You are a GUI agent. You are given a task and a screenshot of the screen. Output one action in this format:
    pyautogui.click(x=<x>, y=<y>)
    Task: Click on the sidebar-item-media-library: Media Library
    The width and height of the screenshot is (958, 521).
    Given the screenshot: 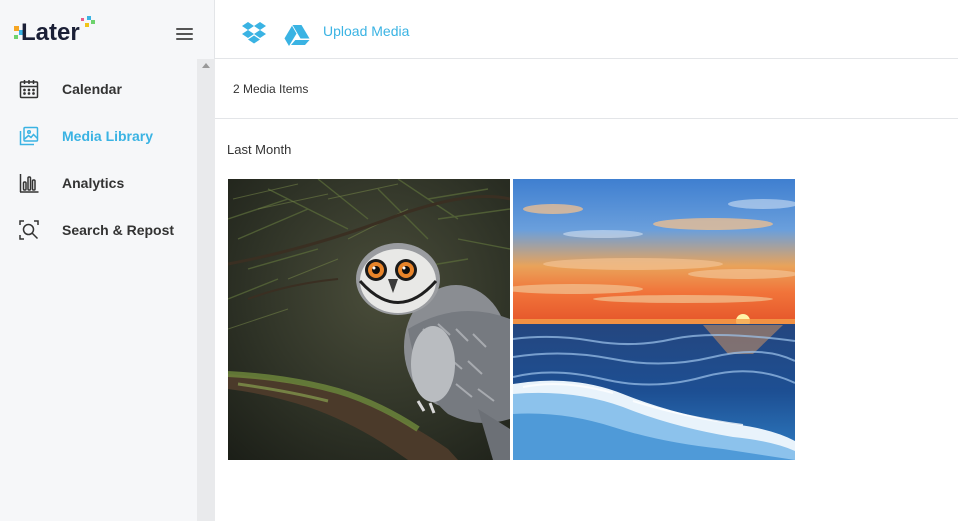 What is the action you would take?
    pyautogui.click(x=98, y=135)
    